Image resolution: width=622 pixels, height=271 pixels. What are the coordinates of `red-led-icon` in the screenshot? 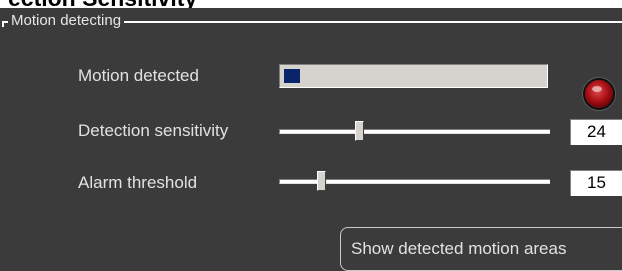 It's located at (599, 94).